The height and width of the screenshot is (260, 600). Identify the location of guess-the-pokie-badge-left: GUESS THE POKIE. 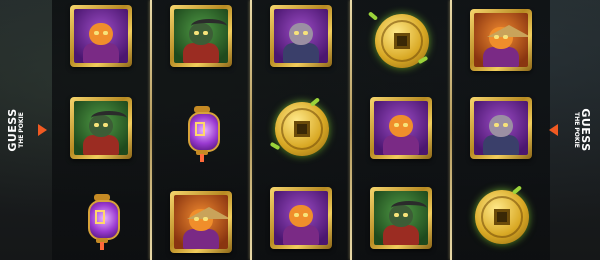
(16, 130).